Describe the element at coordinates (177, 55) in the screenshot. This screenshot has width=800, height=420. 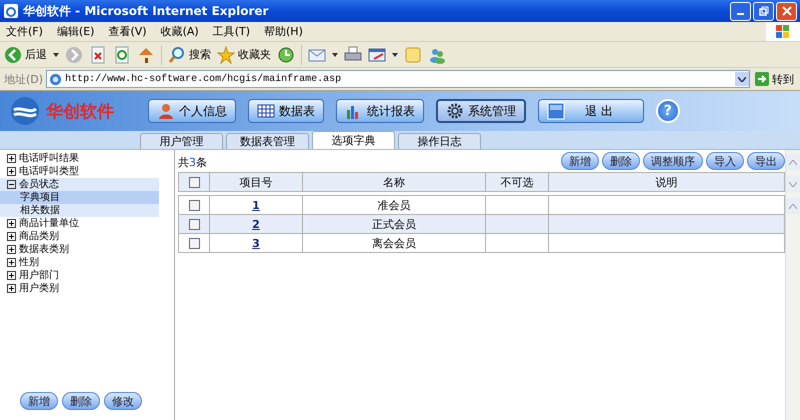
I see `search-icon` at that location.